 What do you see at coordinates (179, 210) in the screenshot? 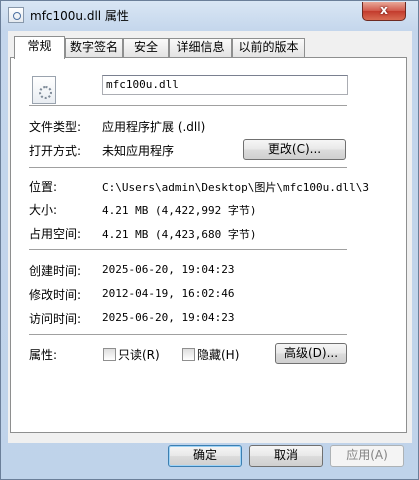
I see `size-value: 4.21 MB (4,422,992 字节)` at bounding box center [179, 210].